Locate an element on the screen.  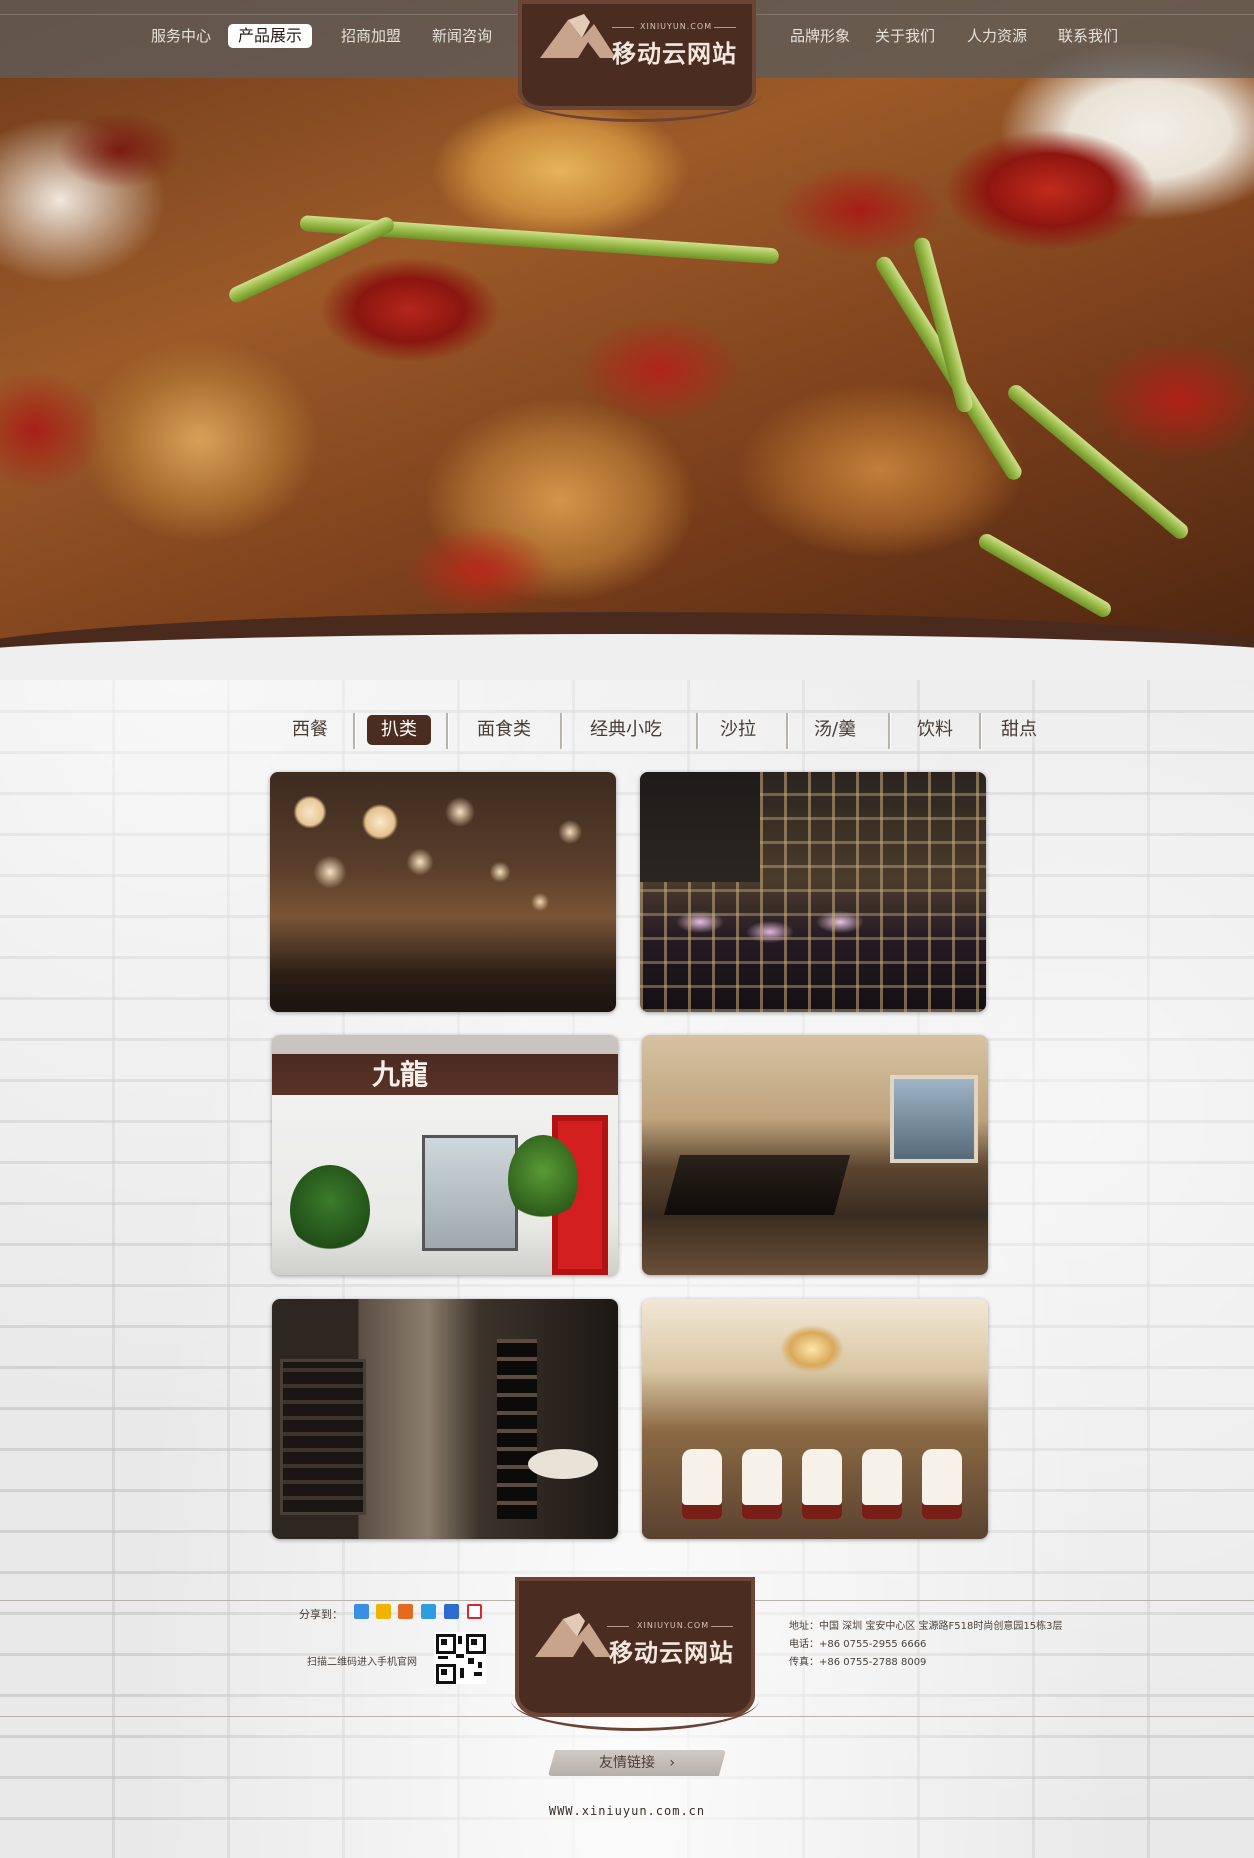
header-logo: XINIUYUN.COM 移动云网站 is located at coordinates (637, 61).